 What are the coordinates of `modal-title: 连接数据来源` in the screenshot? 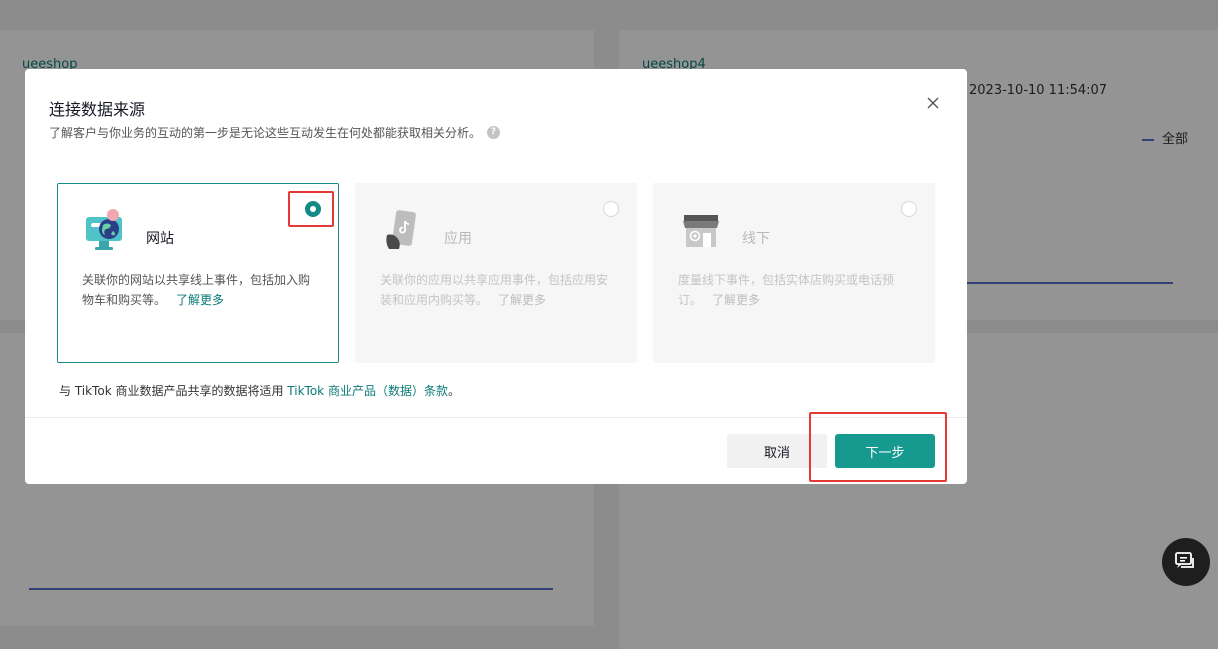 It's located at (97, 109).